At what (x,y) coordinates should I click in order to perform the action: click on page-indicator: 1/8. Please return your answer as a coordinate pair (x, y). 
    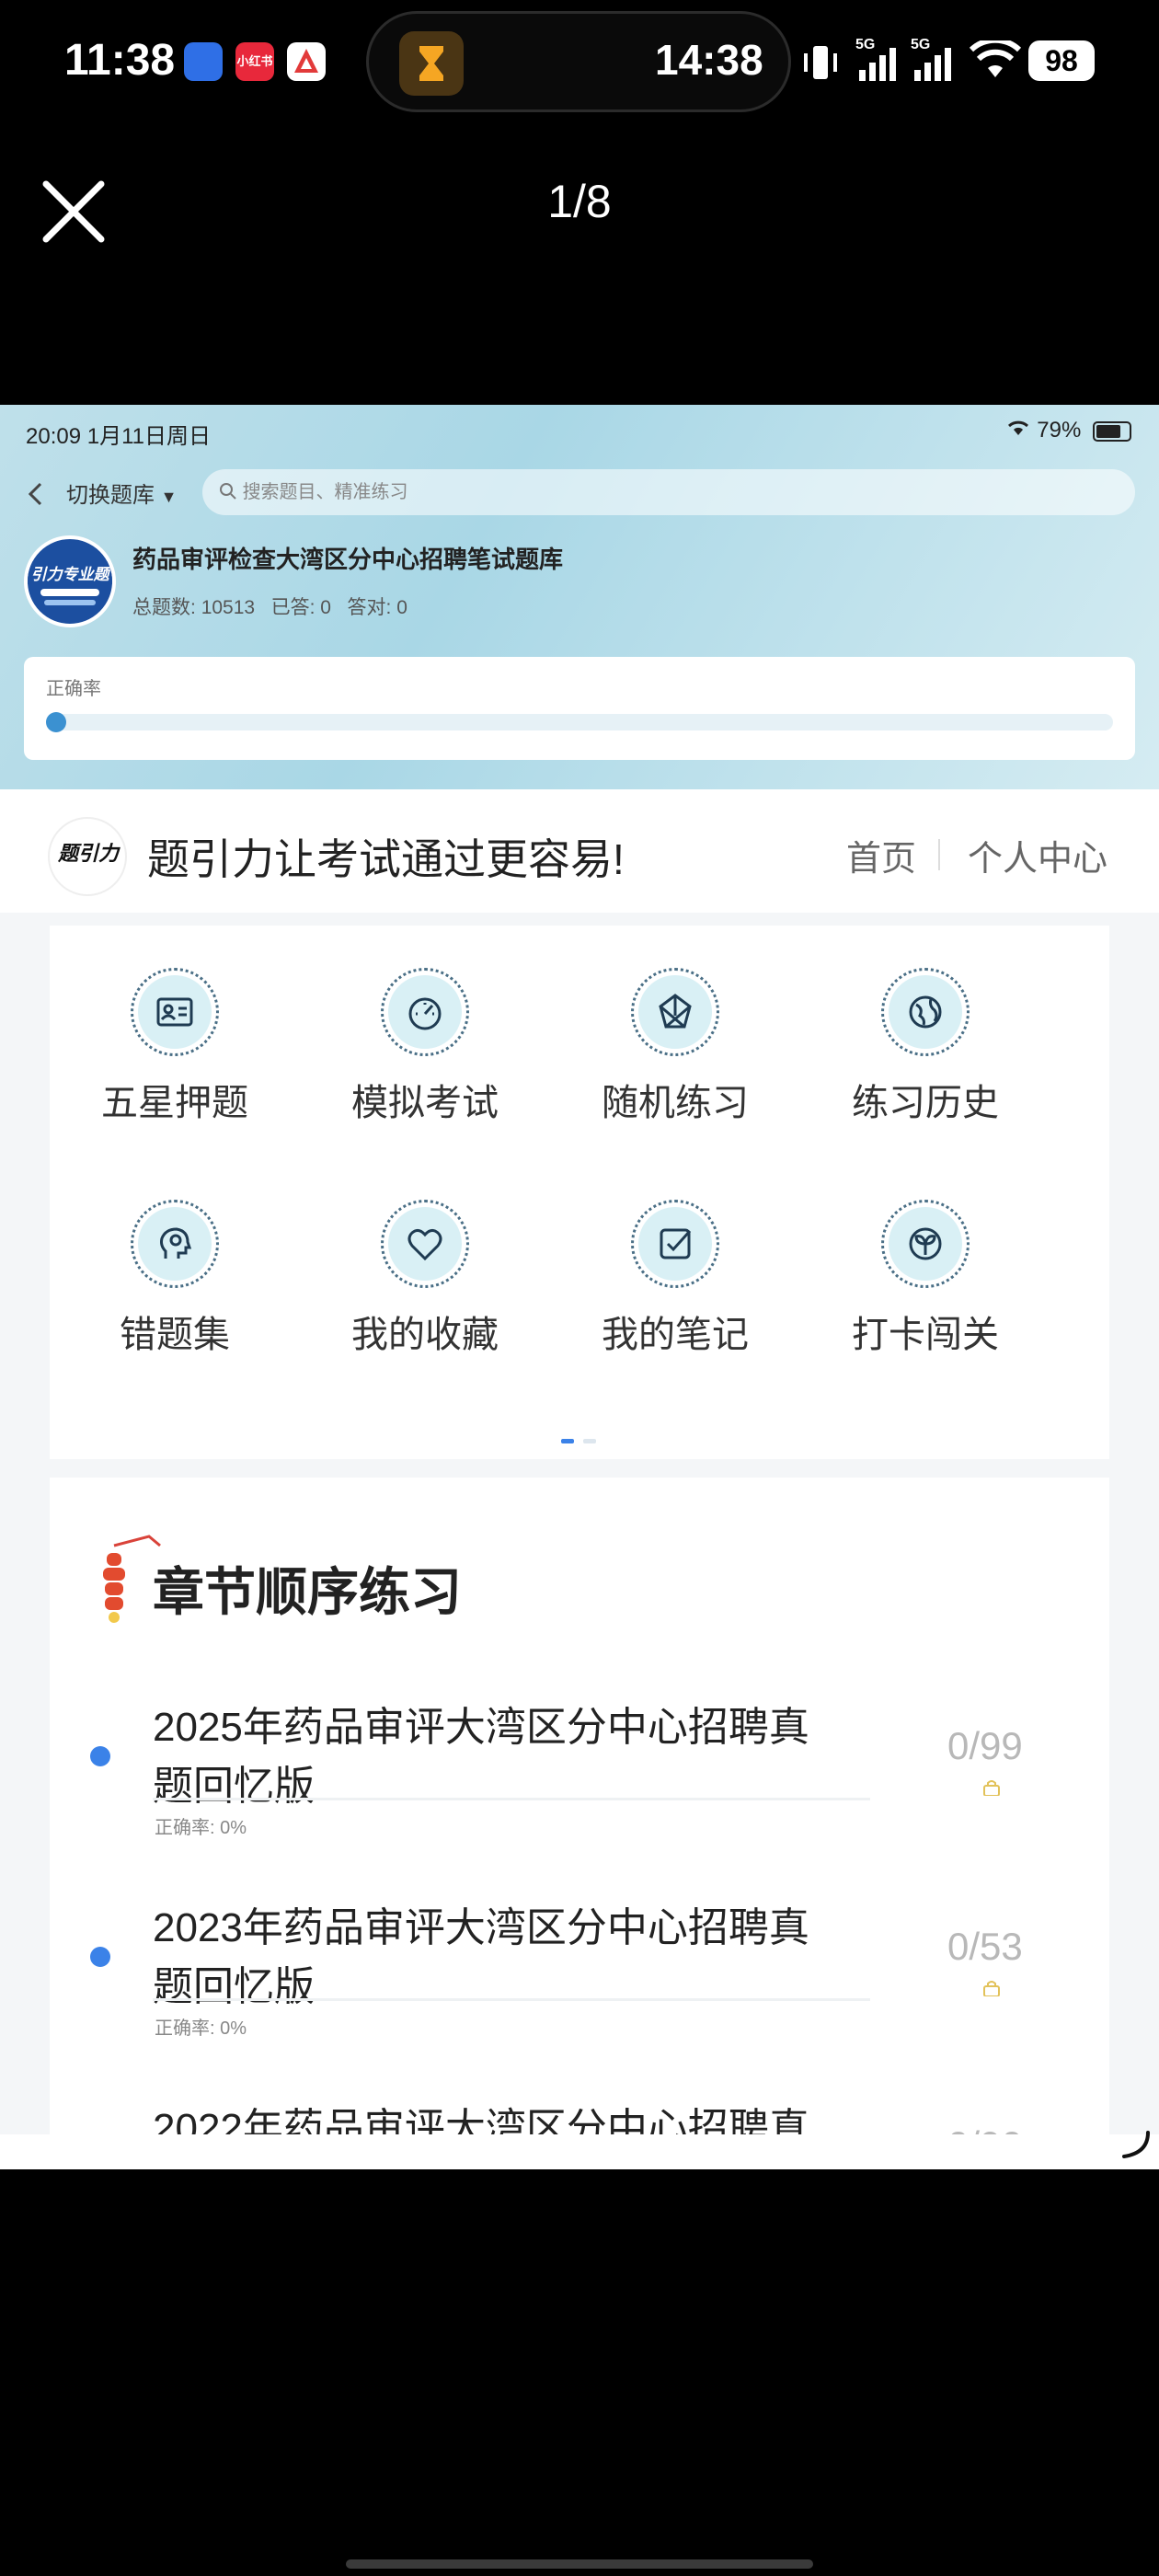
    Looking at the image, I should click on (579, 201).